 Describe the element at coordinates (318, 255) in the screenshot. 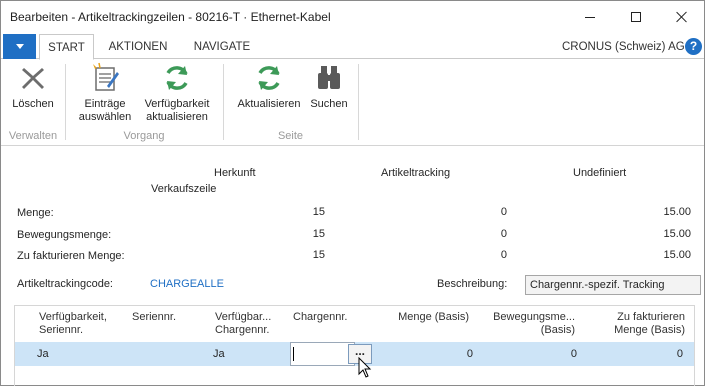

I see `value-herkunft-zu-fakturieren: 15` at that location.